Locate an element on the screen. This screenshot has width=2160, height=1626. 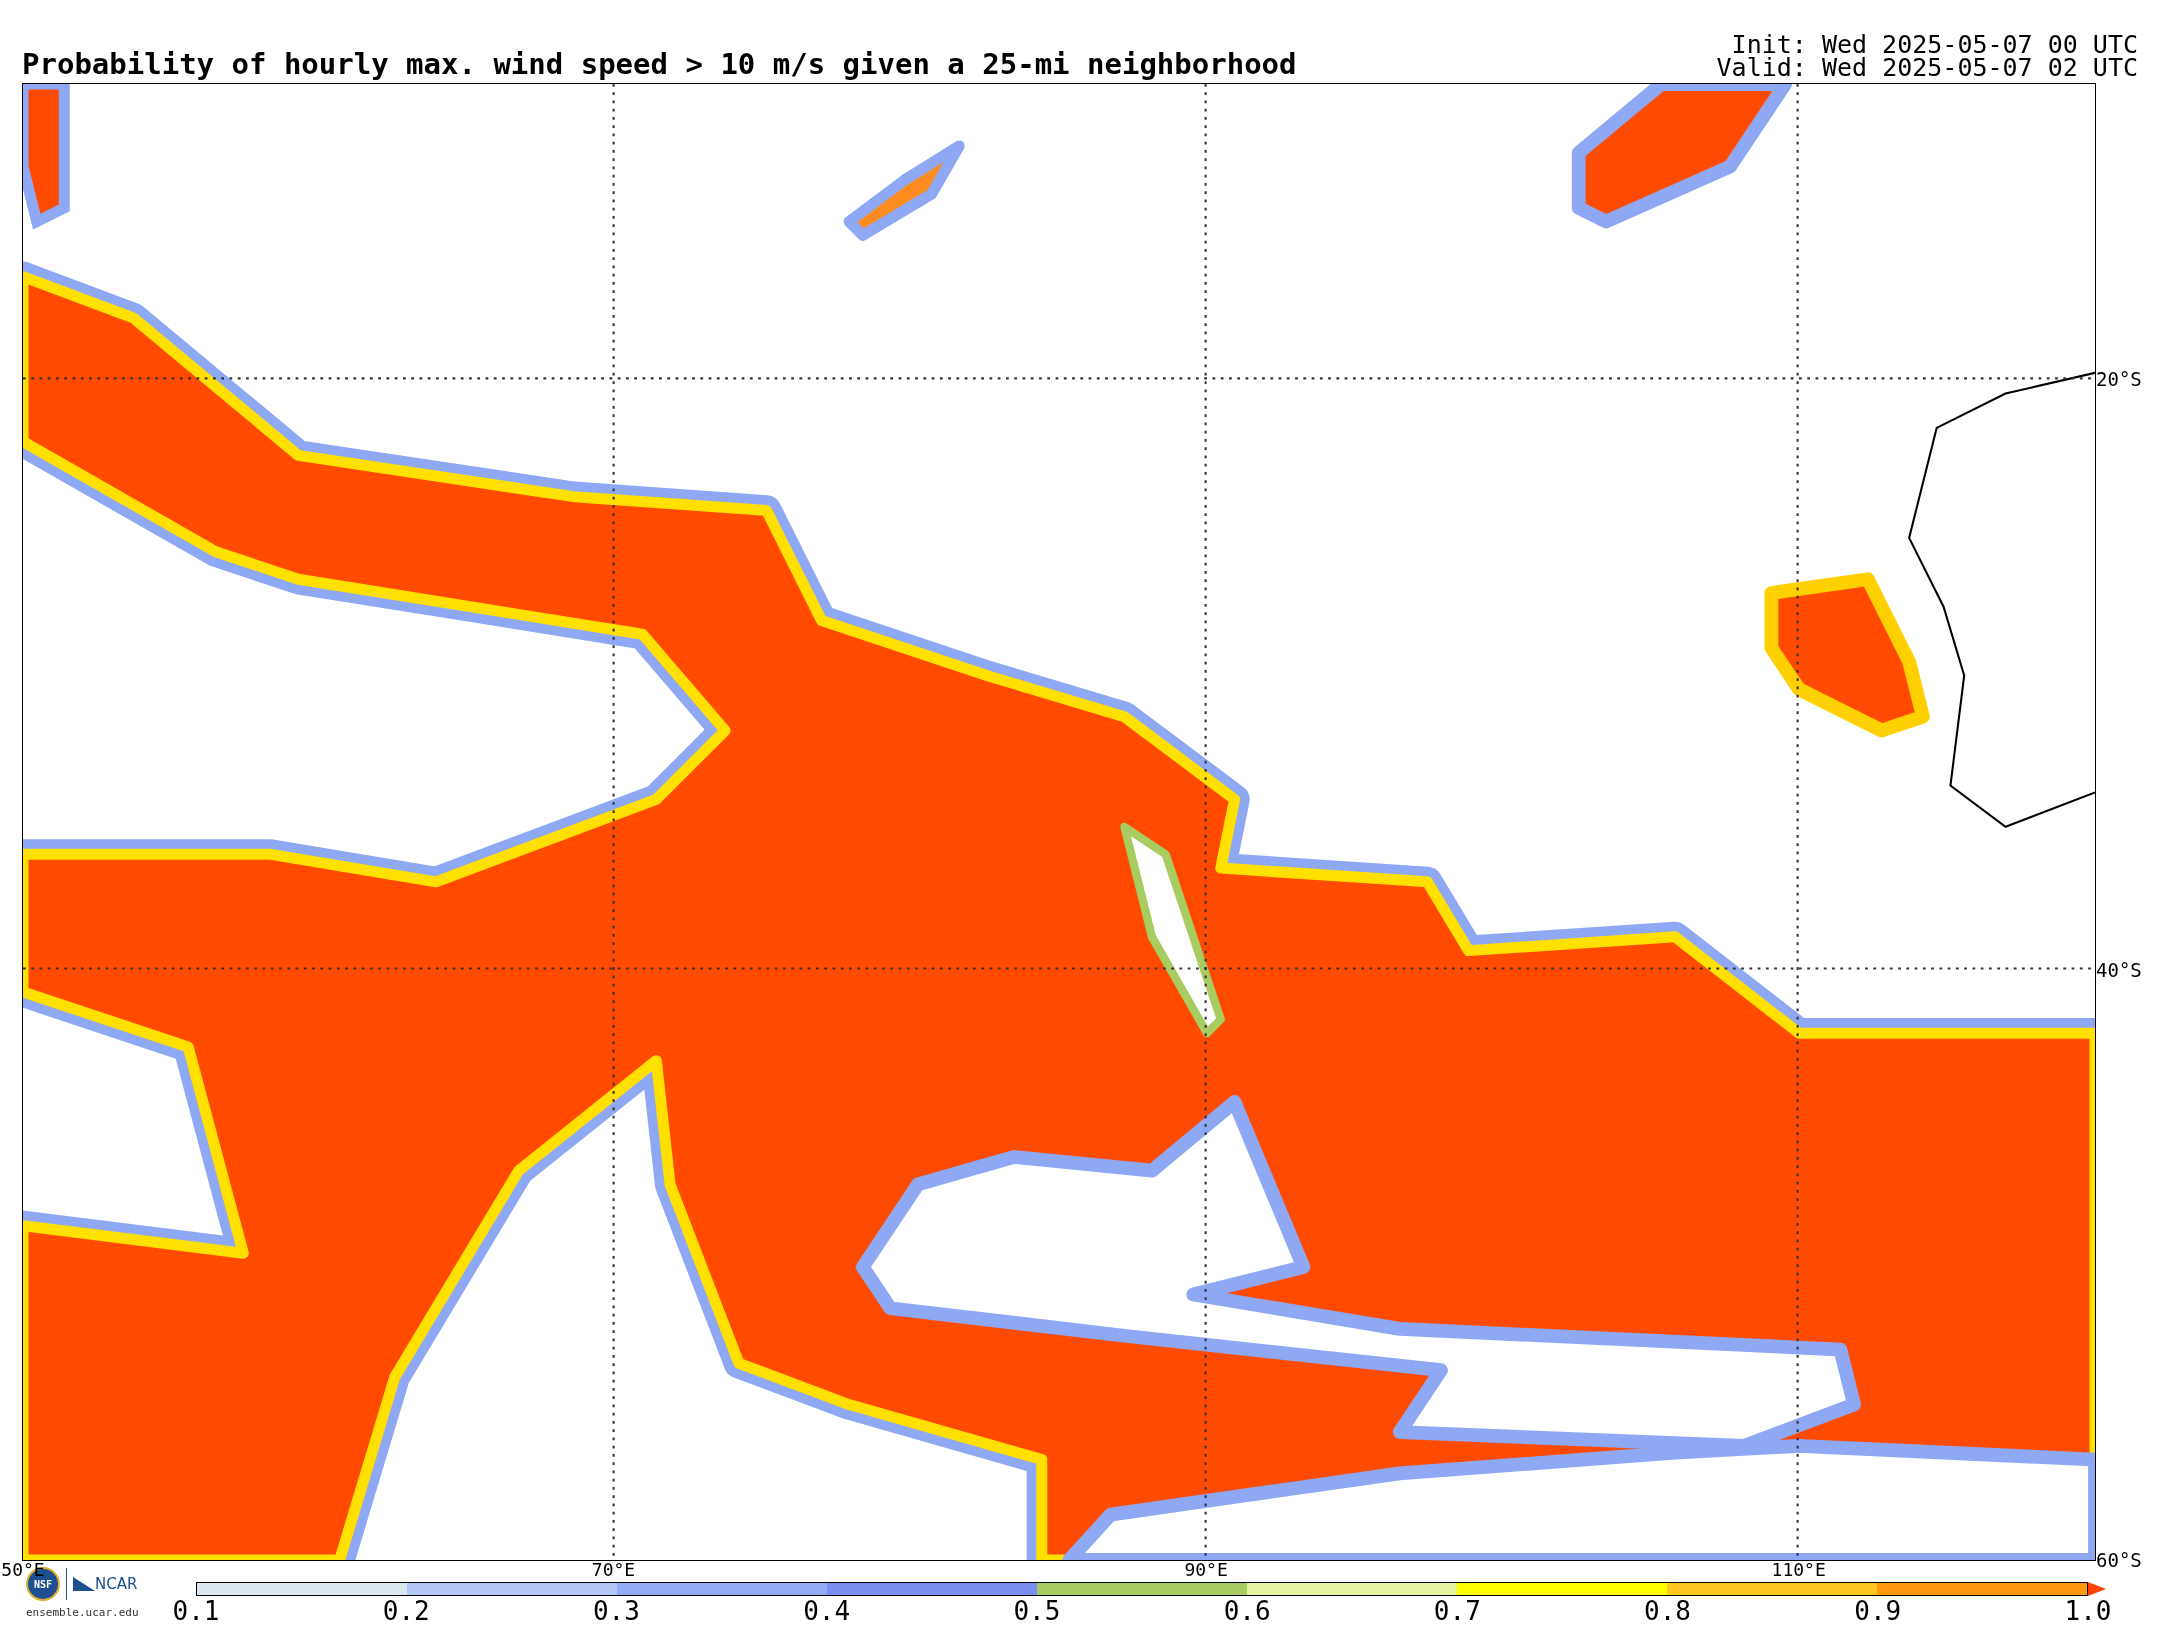
valid-time: Valid: Wed 2025-05-07 02 UTC is located at coordinates (1927, 67).